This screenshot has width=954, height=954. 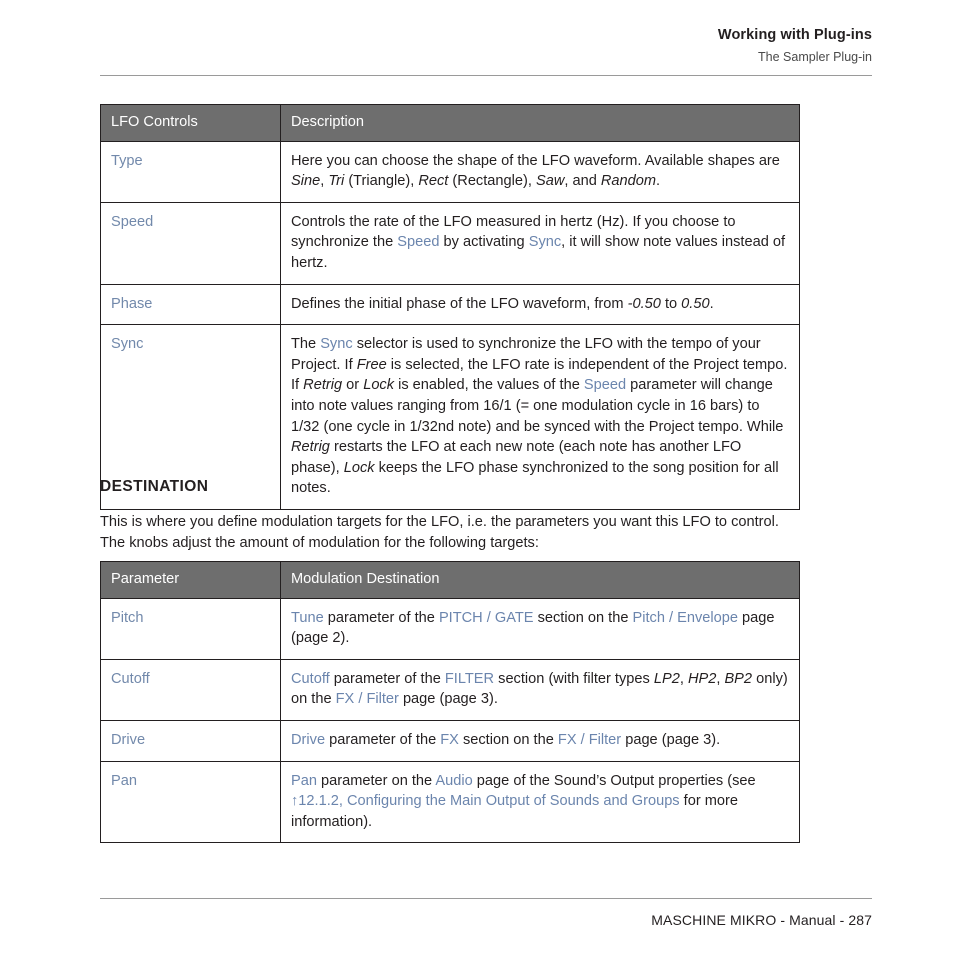 What do you see at coordinates (306, 344) in the screenshot?
I see `body-text: The` at bounding box center [306, 344].